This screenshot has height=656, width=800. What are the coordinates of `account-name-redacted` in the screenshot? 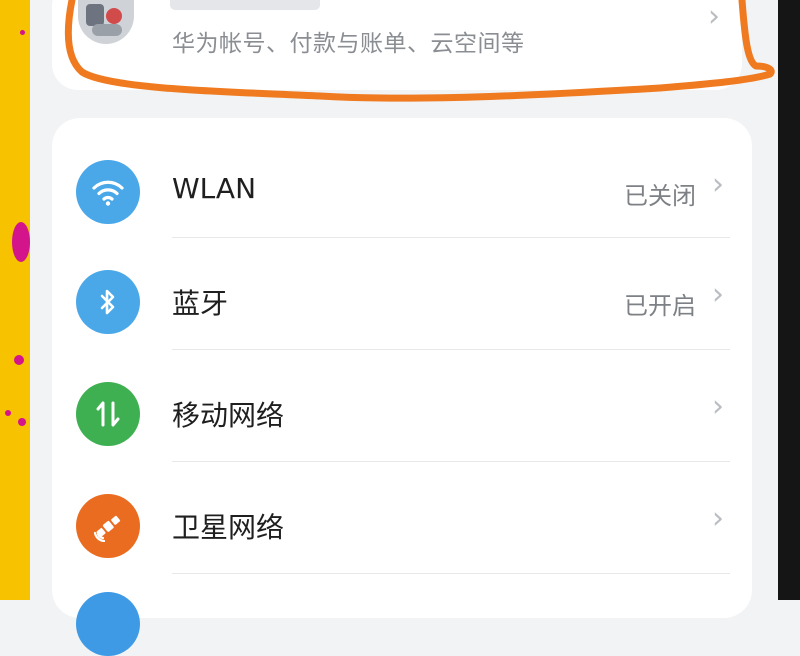 It's located at (245, 5).